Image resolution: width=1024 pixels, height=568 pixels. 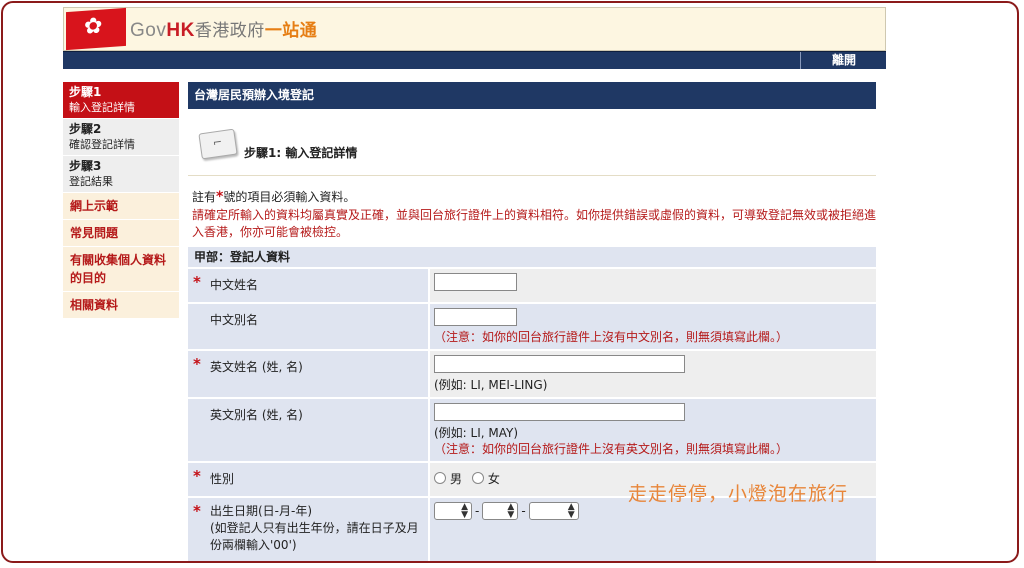 What do you see at coordinates (456, 479) in the screenshot?
I see `gender-male-label: 男` at bounding box center [456, 479].